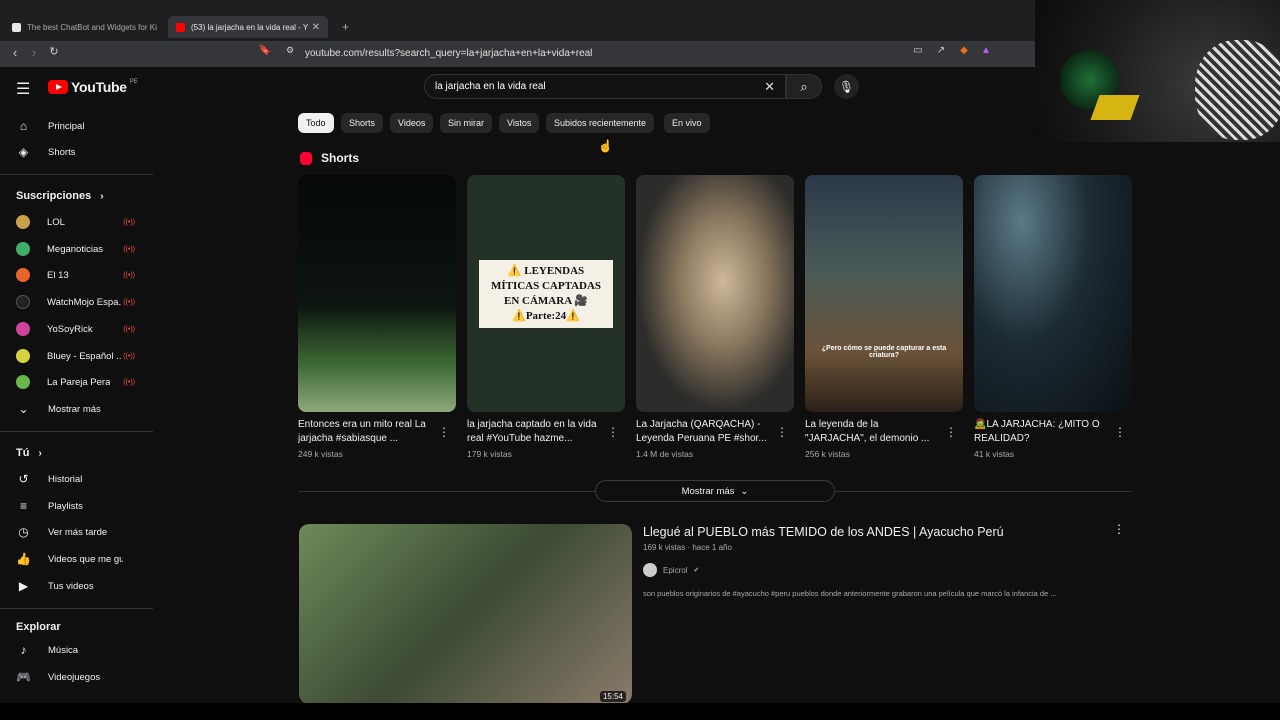 Image resolution: width=1280 pixels, height=720 pixels. I want to click on sidebar-item-label: Música, so click(63, 650).